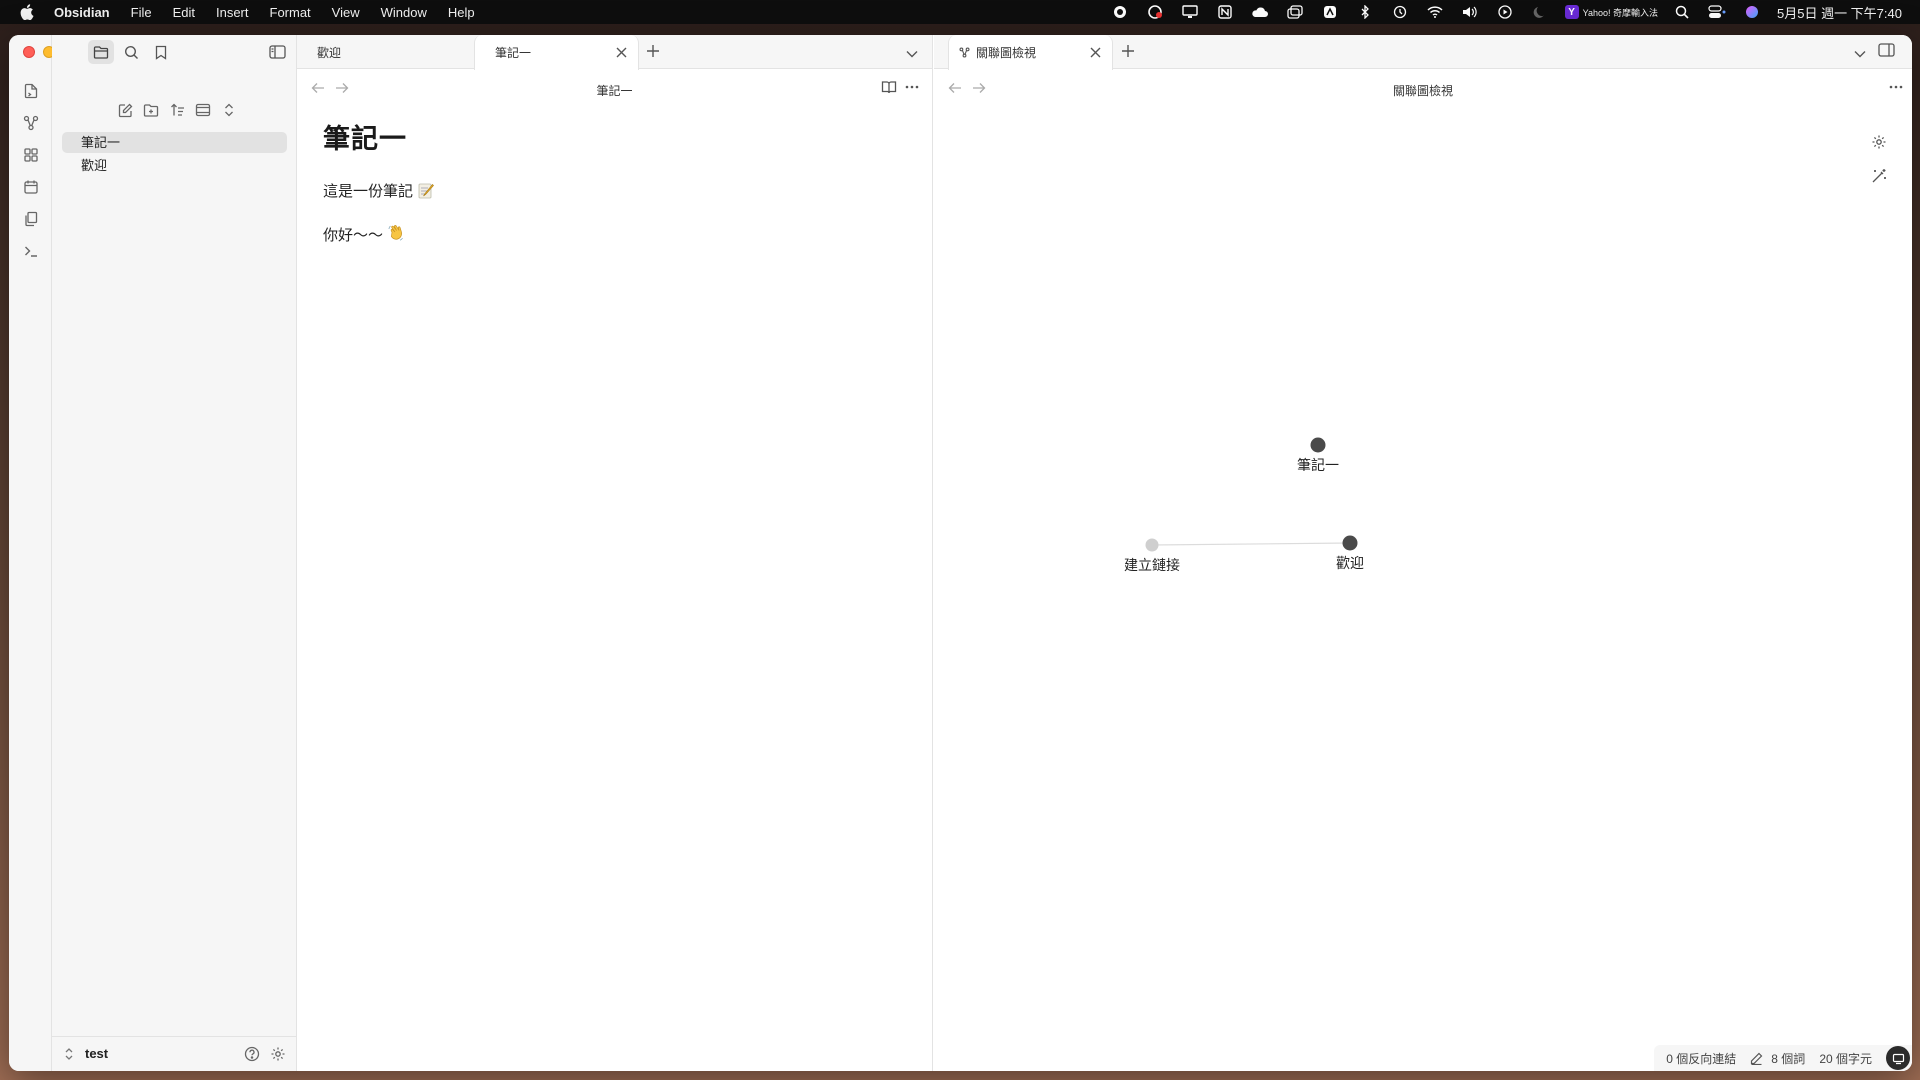 The height and width of the screenshot is (1080, 1920). I want to click on paragraph-text: 這是一份筆記, so click(368, 191).